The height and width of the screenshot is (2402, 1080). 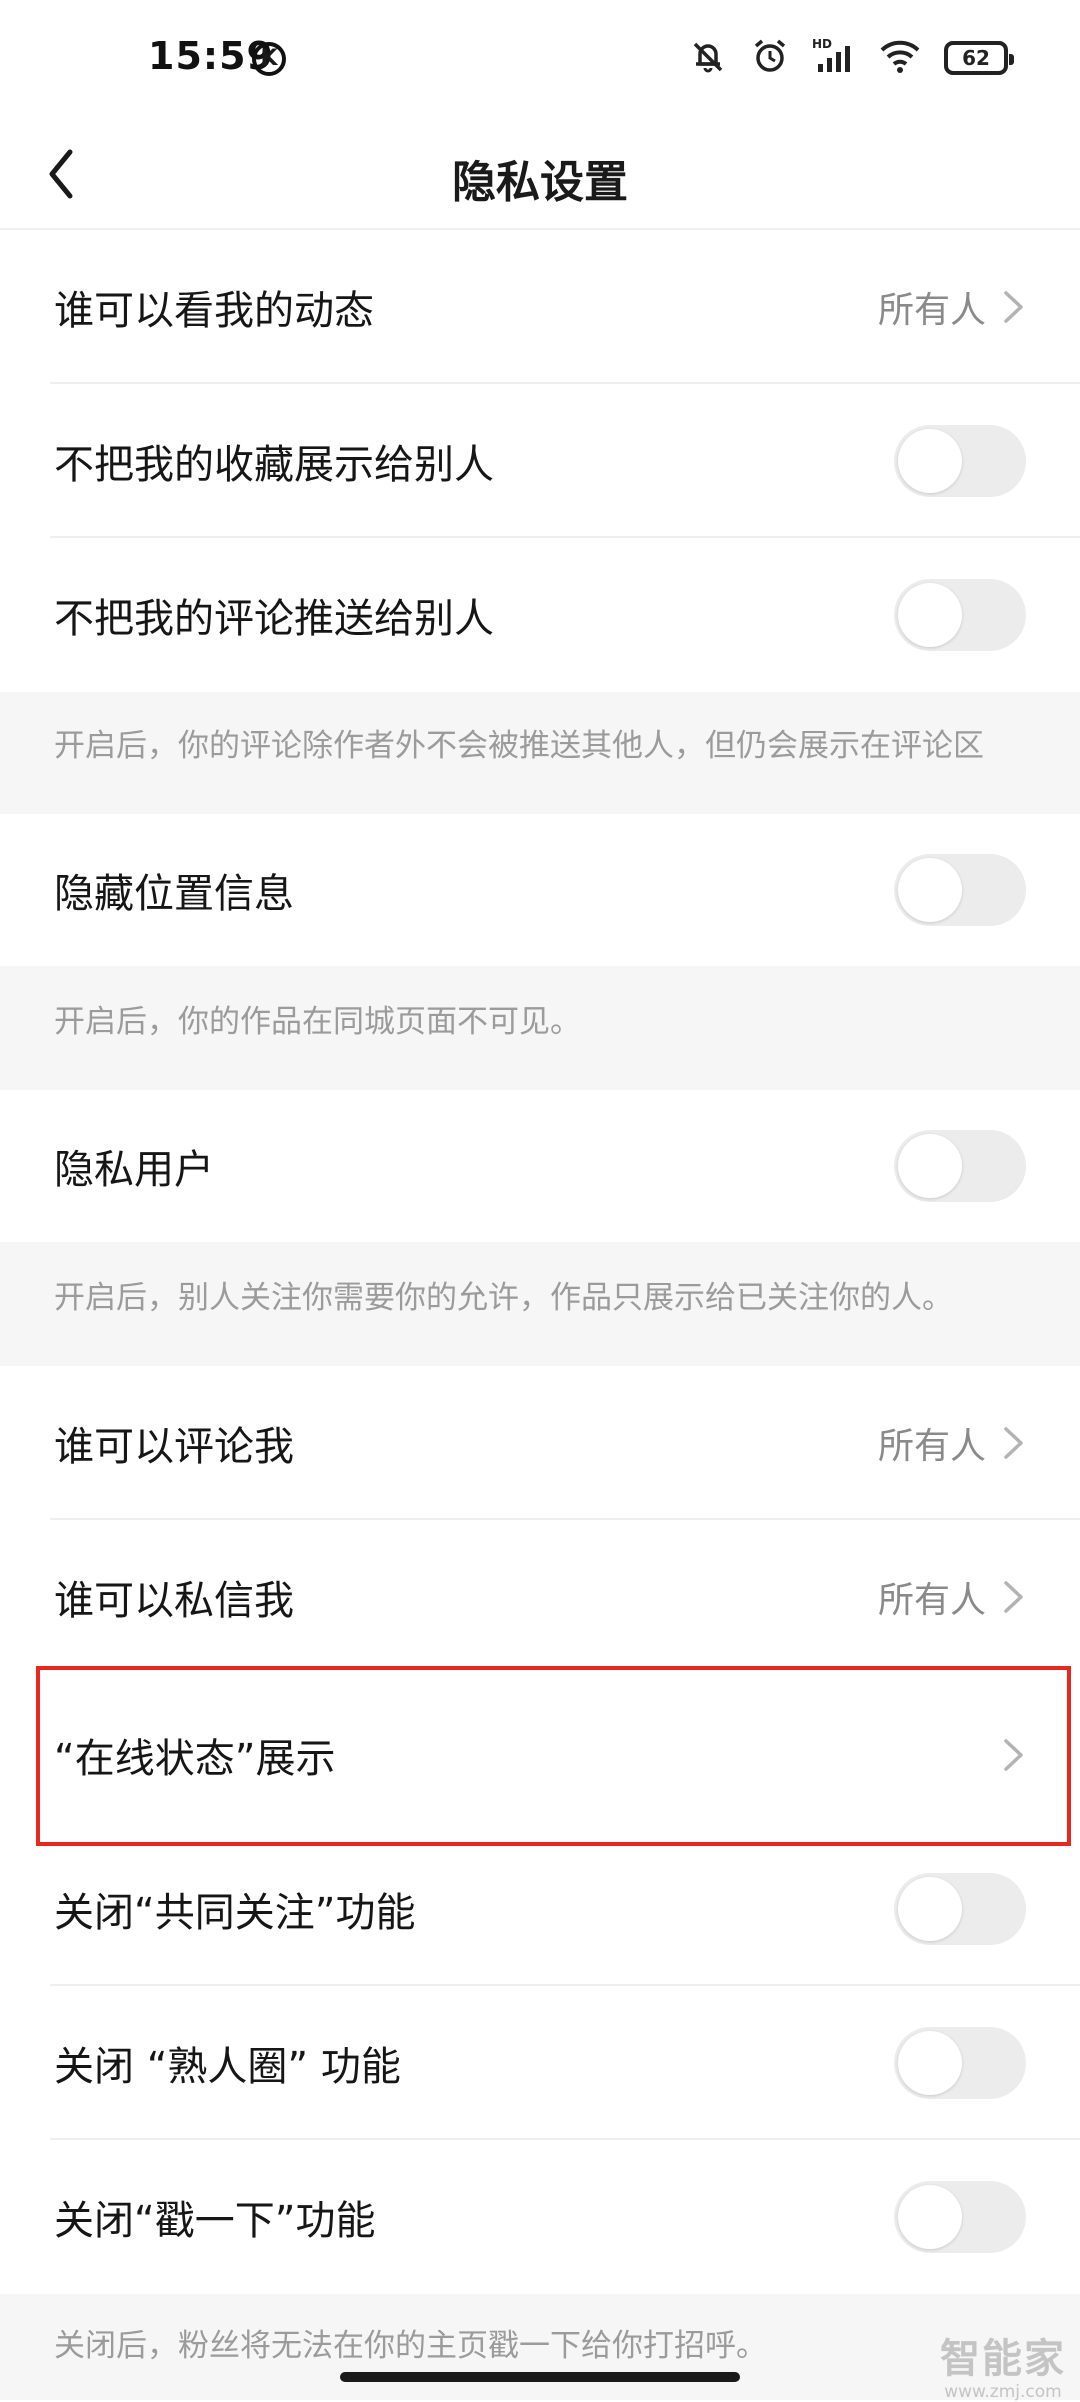 What do you see at coordinates (770, 58) in the screenshot?
I see `alarm-icon` at bounding box center [770, 58].